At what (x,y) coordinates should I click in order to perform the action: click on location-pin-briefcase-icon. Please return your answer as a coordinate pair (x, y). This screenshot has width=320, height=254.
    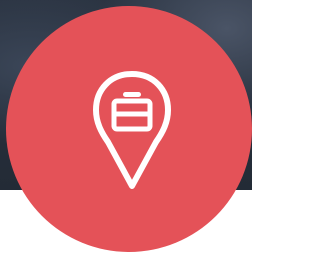
    Looking at the image, I should click on (132, 130).